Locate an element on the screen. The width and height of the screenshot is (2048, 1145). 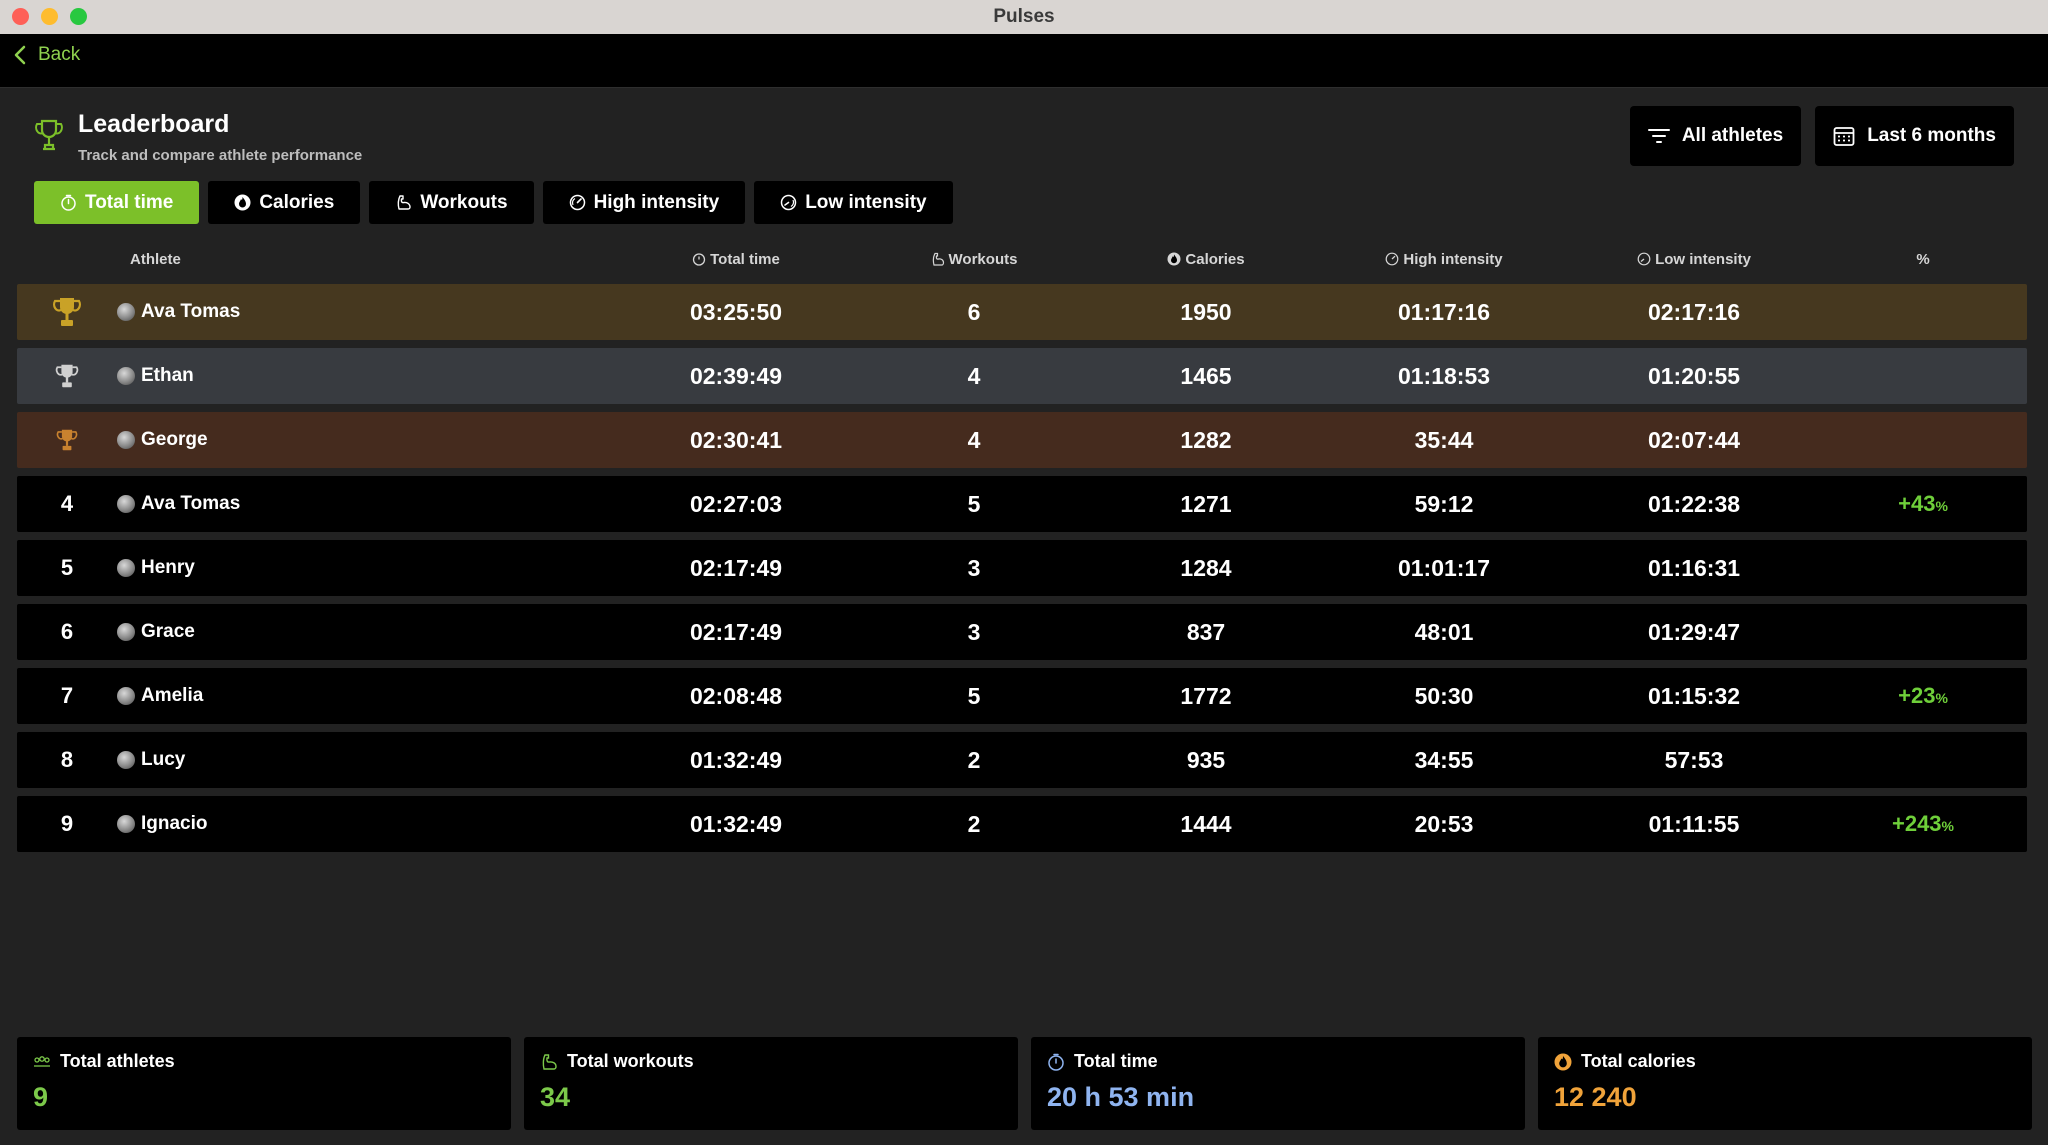
calories-cell: 1950 is located at coordinates (1206, 311).